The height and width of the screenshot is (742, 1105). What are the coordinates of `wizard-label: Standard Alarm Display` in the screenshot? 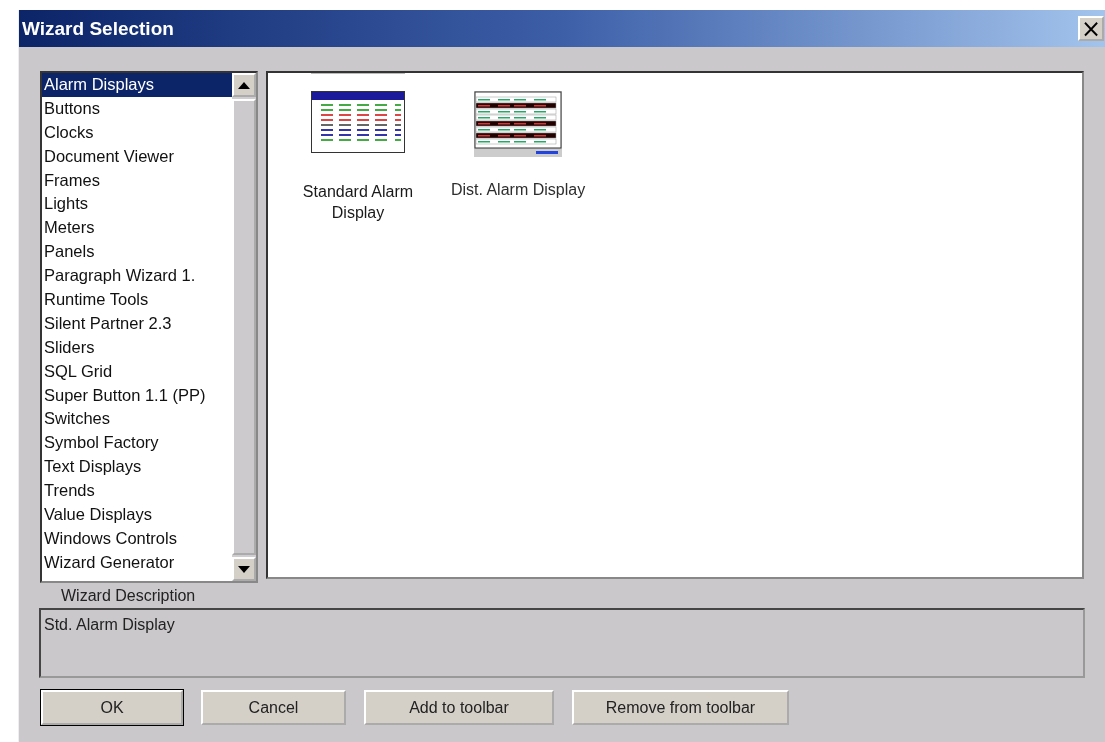 It's located at (358, 202).